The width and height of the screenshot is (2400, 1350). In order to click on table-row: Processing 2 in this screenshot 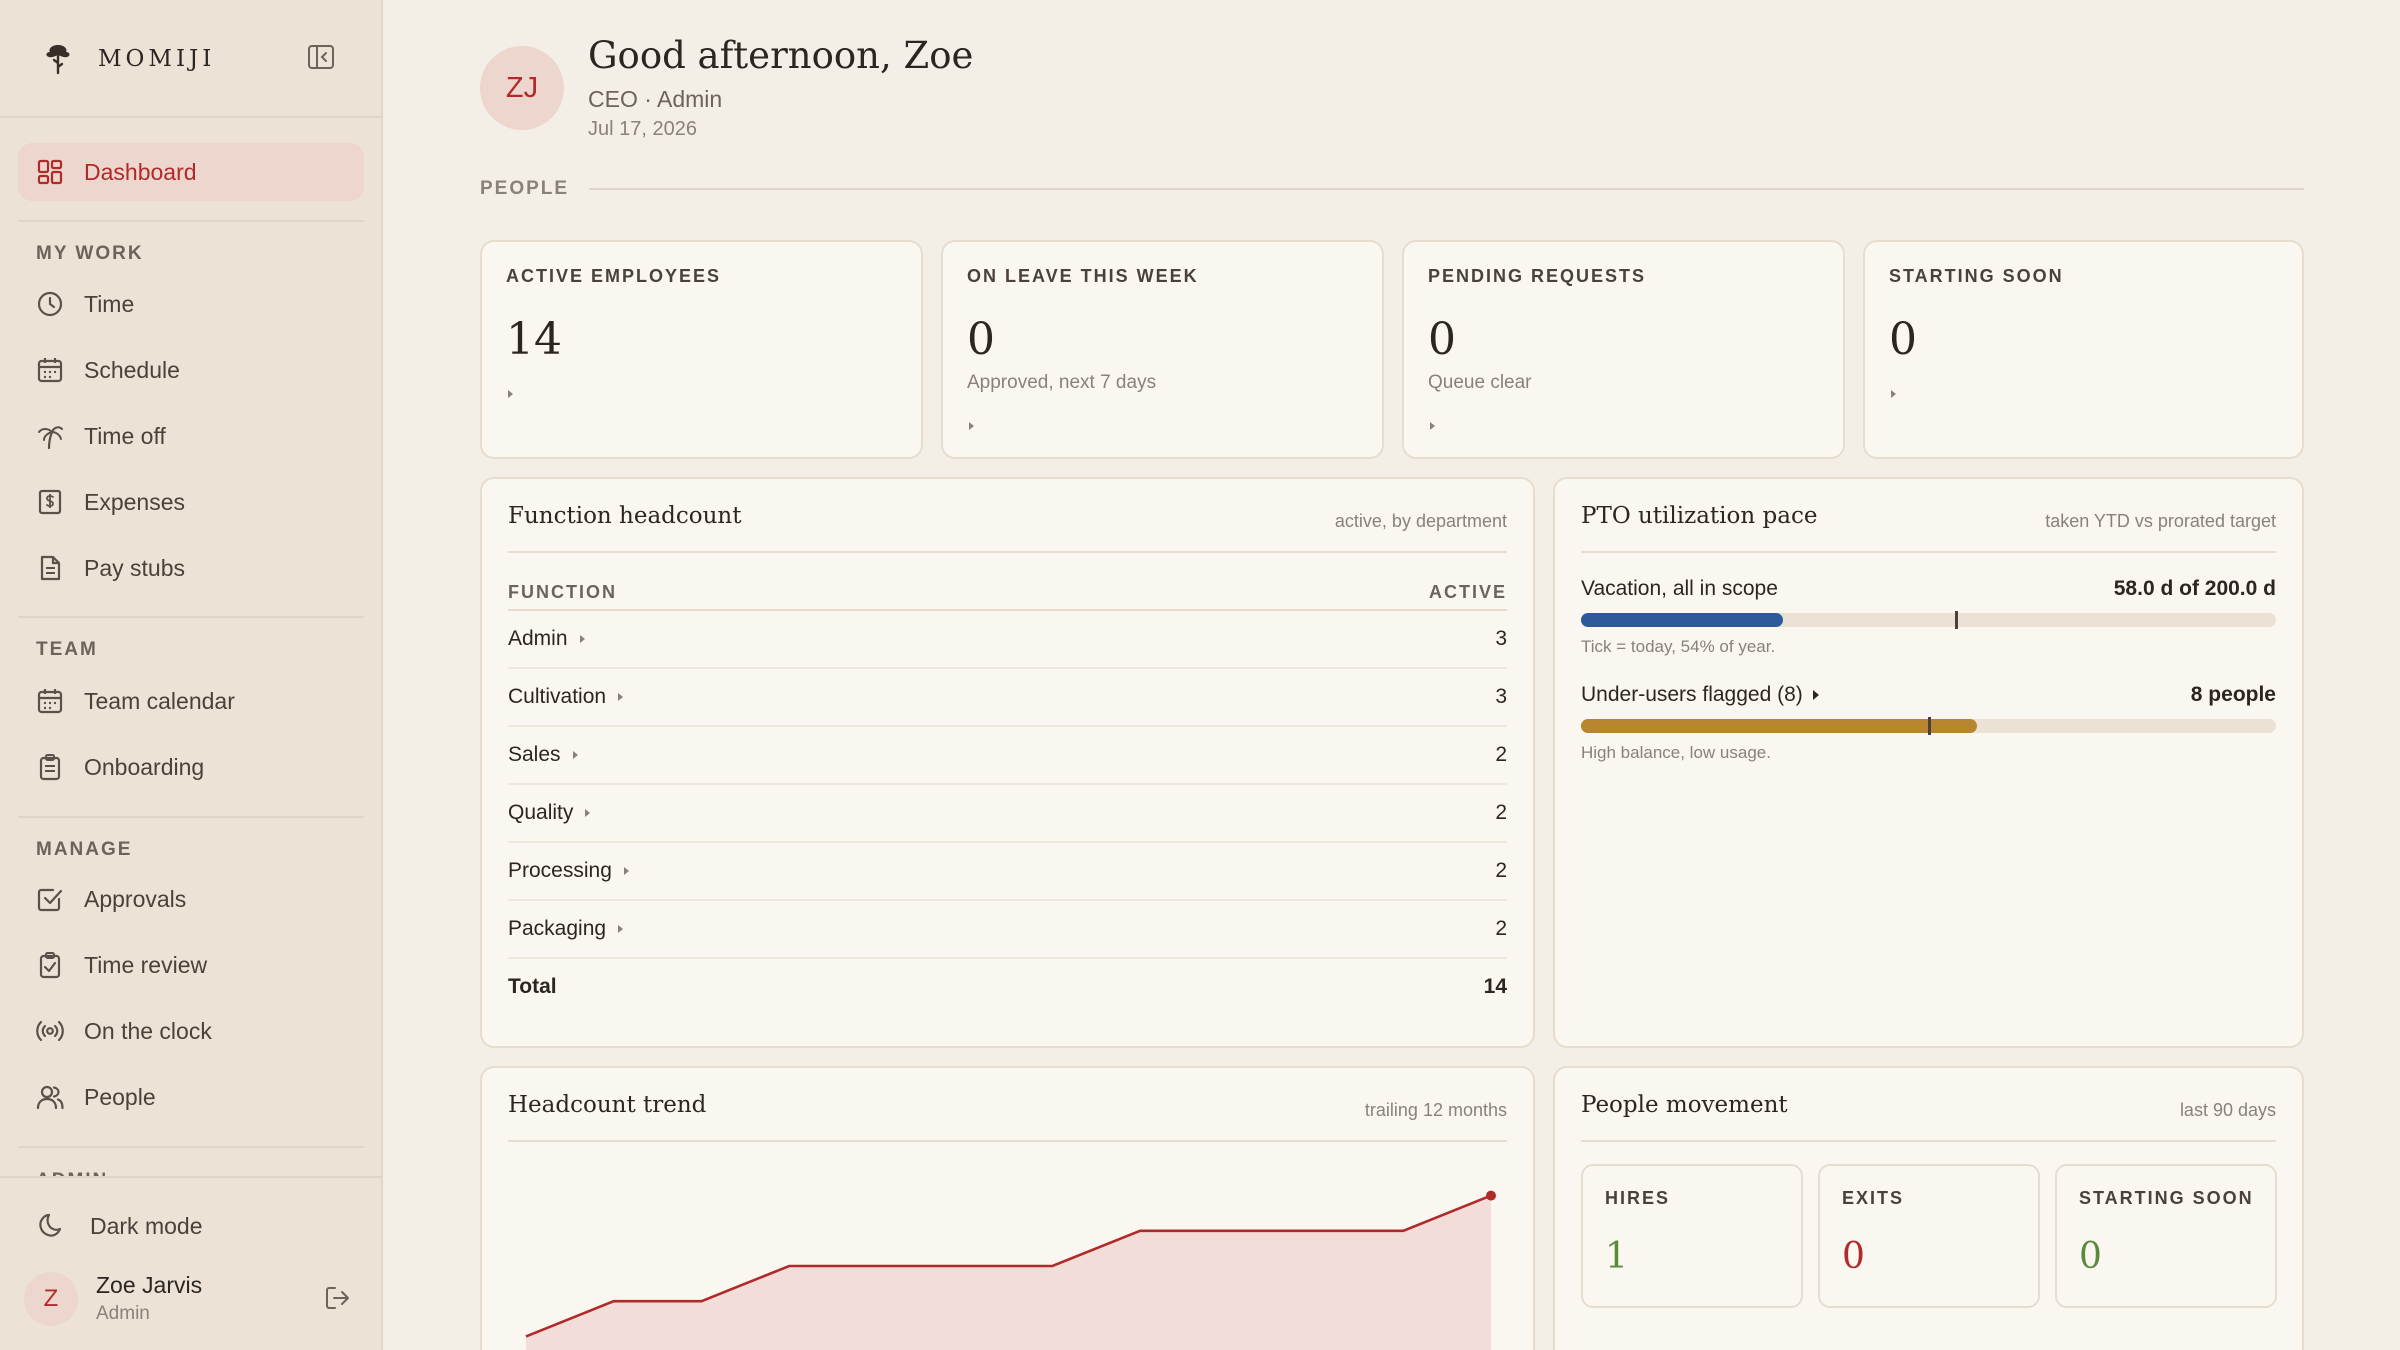, I will do `click(1007, 872)`.